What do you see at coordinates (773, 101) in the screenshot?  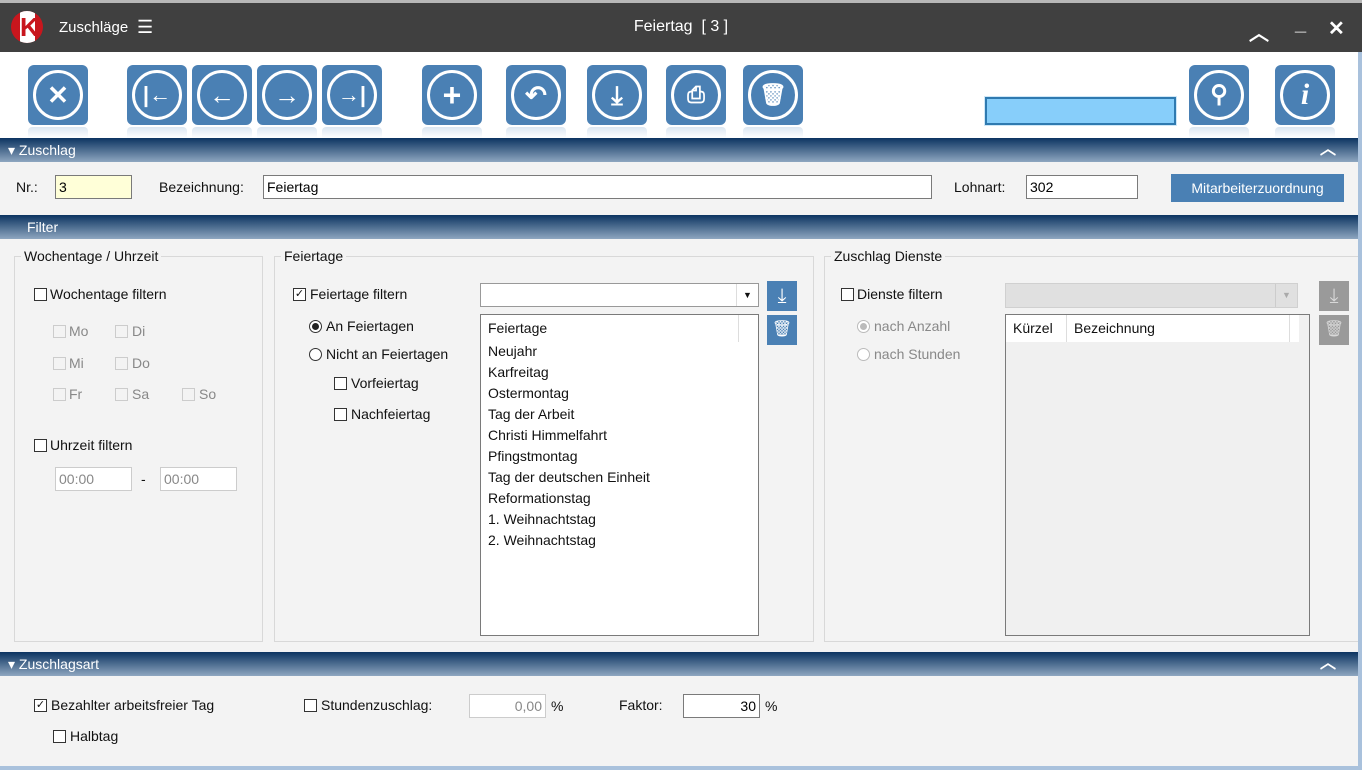 I see `delete-button: 🗑` at bounding box center [773, 101].